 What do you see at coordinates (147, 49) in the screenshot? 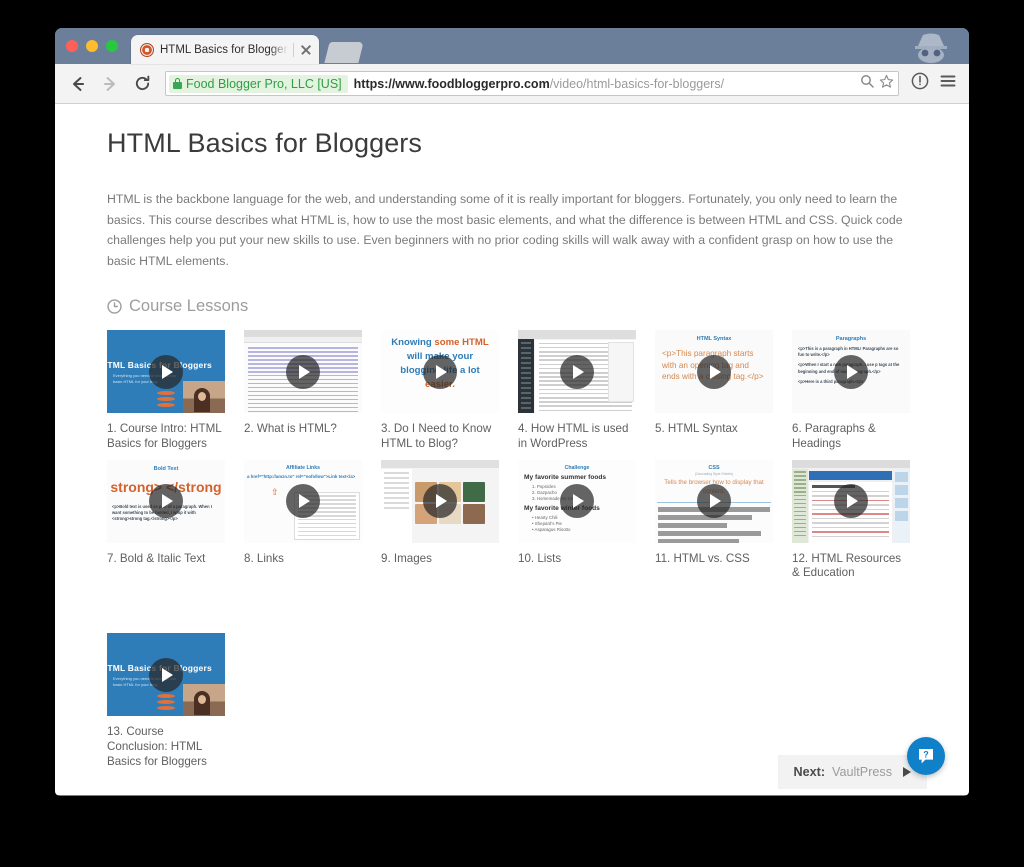
I see `favicon-icon` at bounding box center [147, 49].